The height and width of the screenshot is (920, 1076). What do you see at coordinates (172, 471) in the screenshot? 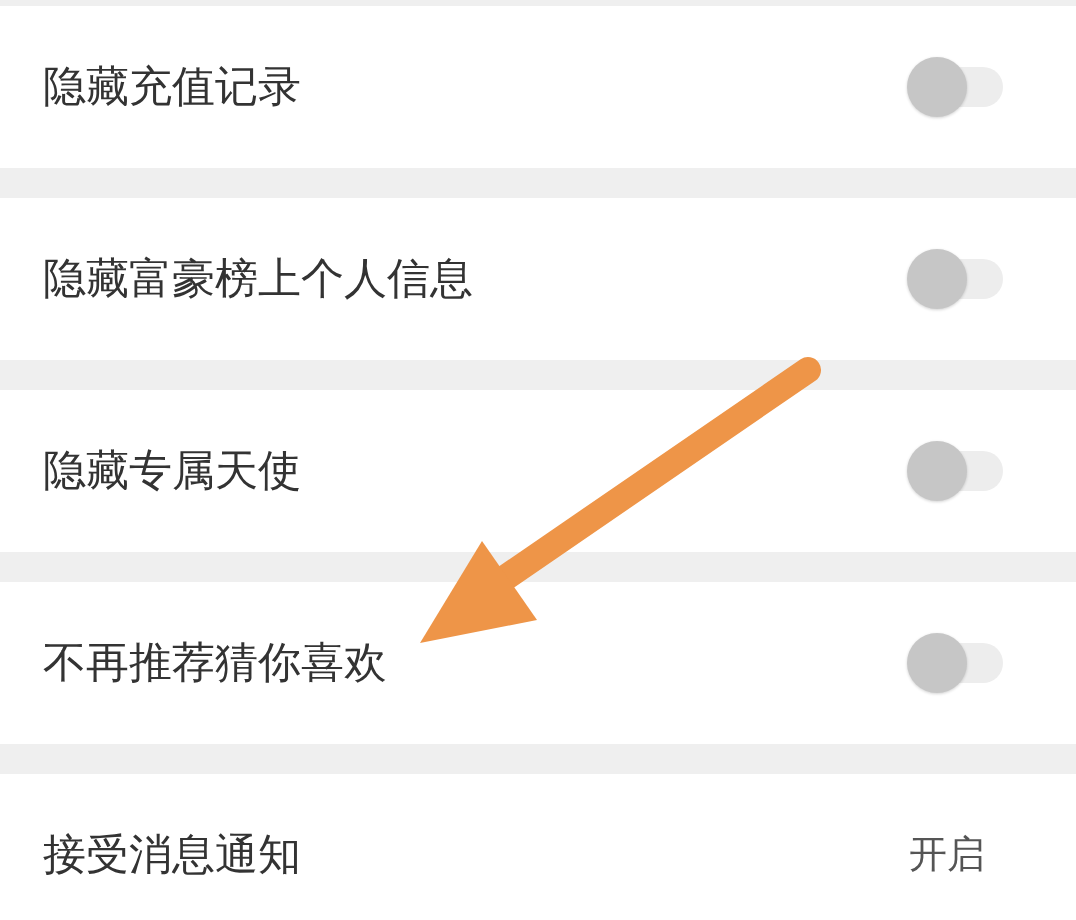
I see `setting-label: 隐藏专属天使` at bounding box center [172, 471].